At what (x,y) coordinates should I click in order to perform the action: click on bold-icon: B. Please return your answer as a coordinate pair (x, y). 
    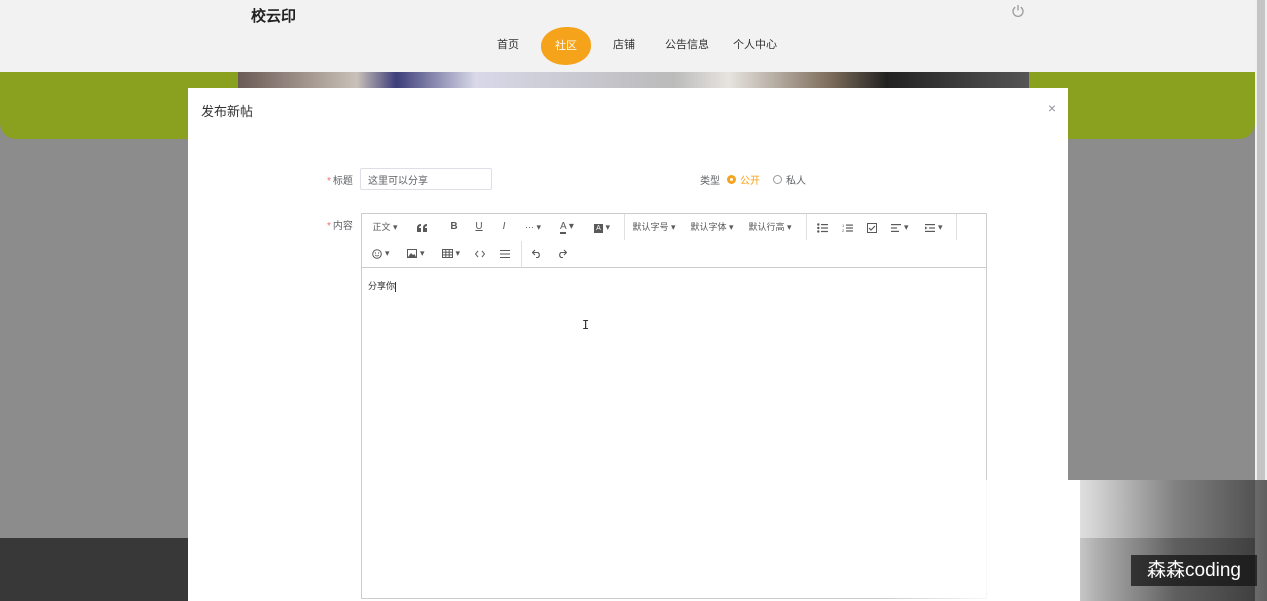
    Looking at the image, I should click on (454, 227).